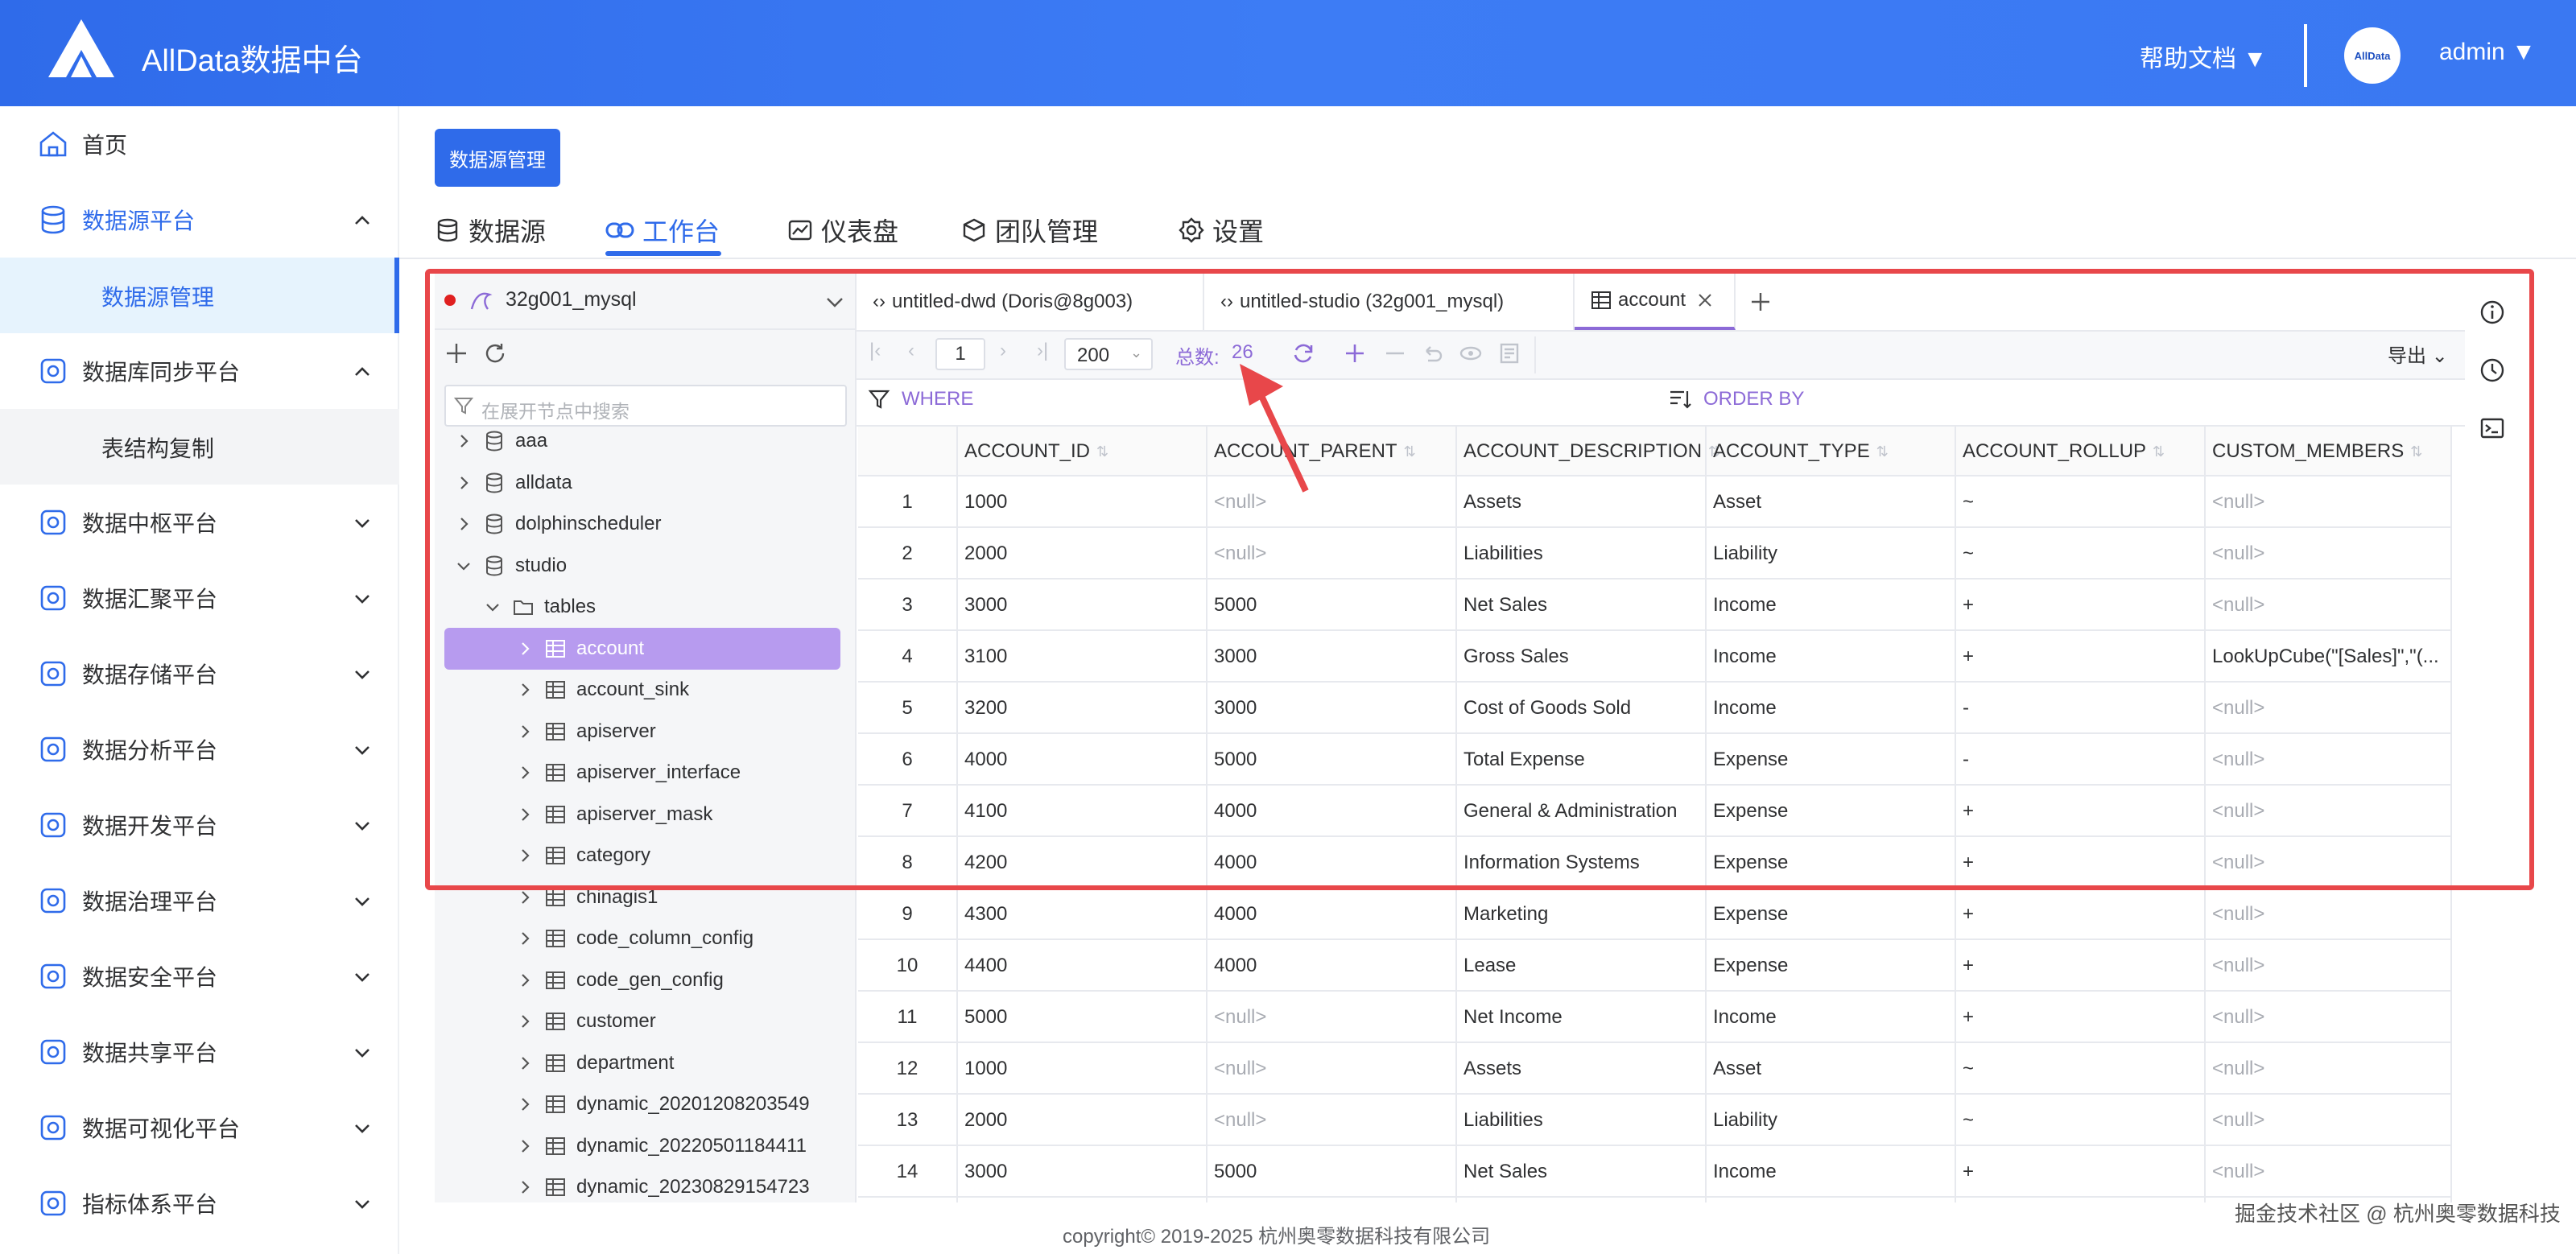 This screenshot has width=2576, height=1254. I want to click on table-cell: Net Income, so click(1580, 1018).